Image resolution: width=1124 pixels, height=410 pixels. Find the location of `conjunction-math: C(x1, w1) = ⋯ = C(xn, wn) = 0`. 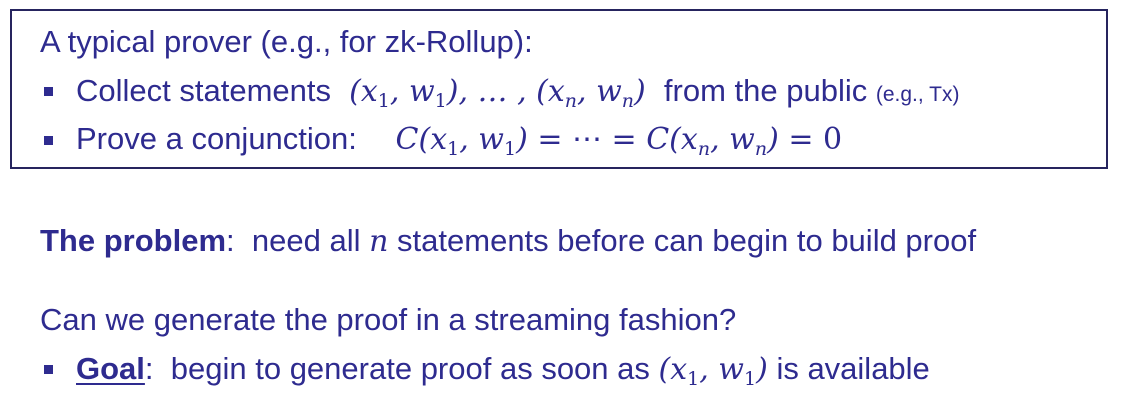

conjunction-math: C(x1, w1) = ⋯ = C(xn, wn) = 0 is located at coordinates (619, 141).